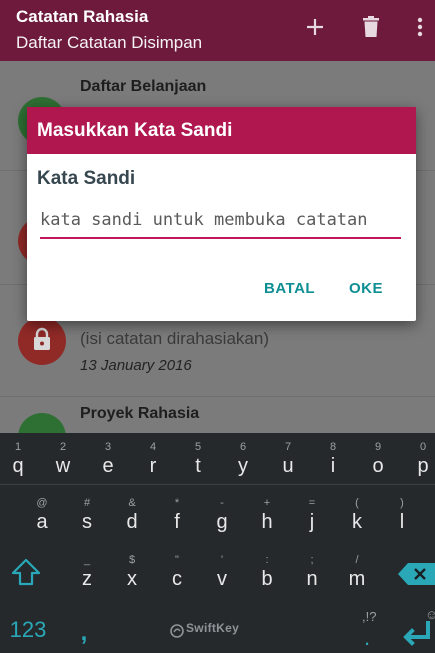 Image resolution: width=435 pixels, height=653 pixels. Describe the element at coordinates (177, 632) in the screenshot. I see `swiftkey-logo-icon` at that location.